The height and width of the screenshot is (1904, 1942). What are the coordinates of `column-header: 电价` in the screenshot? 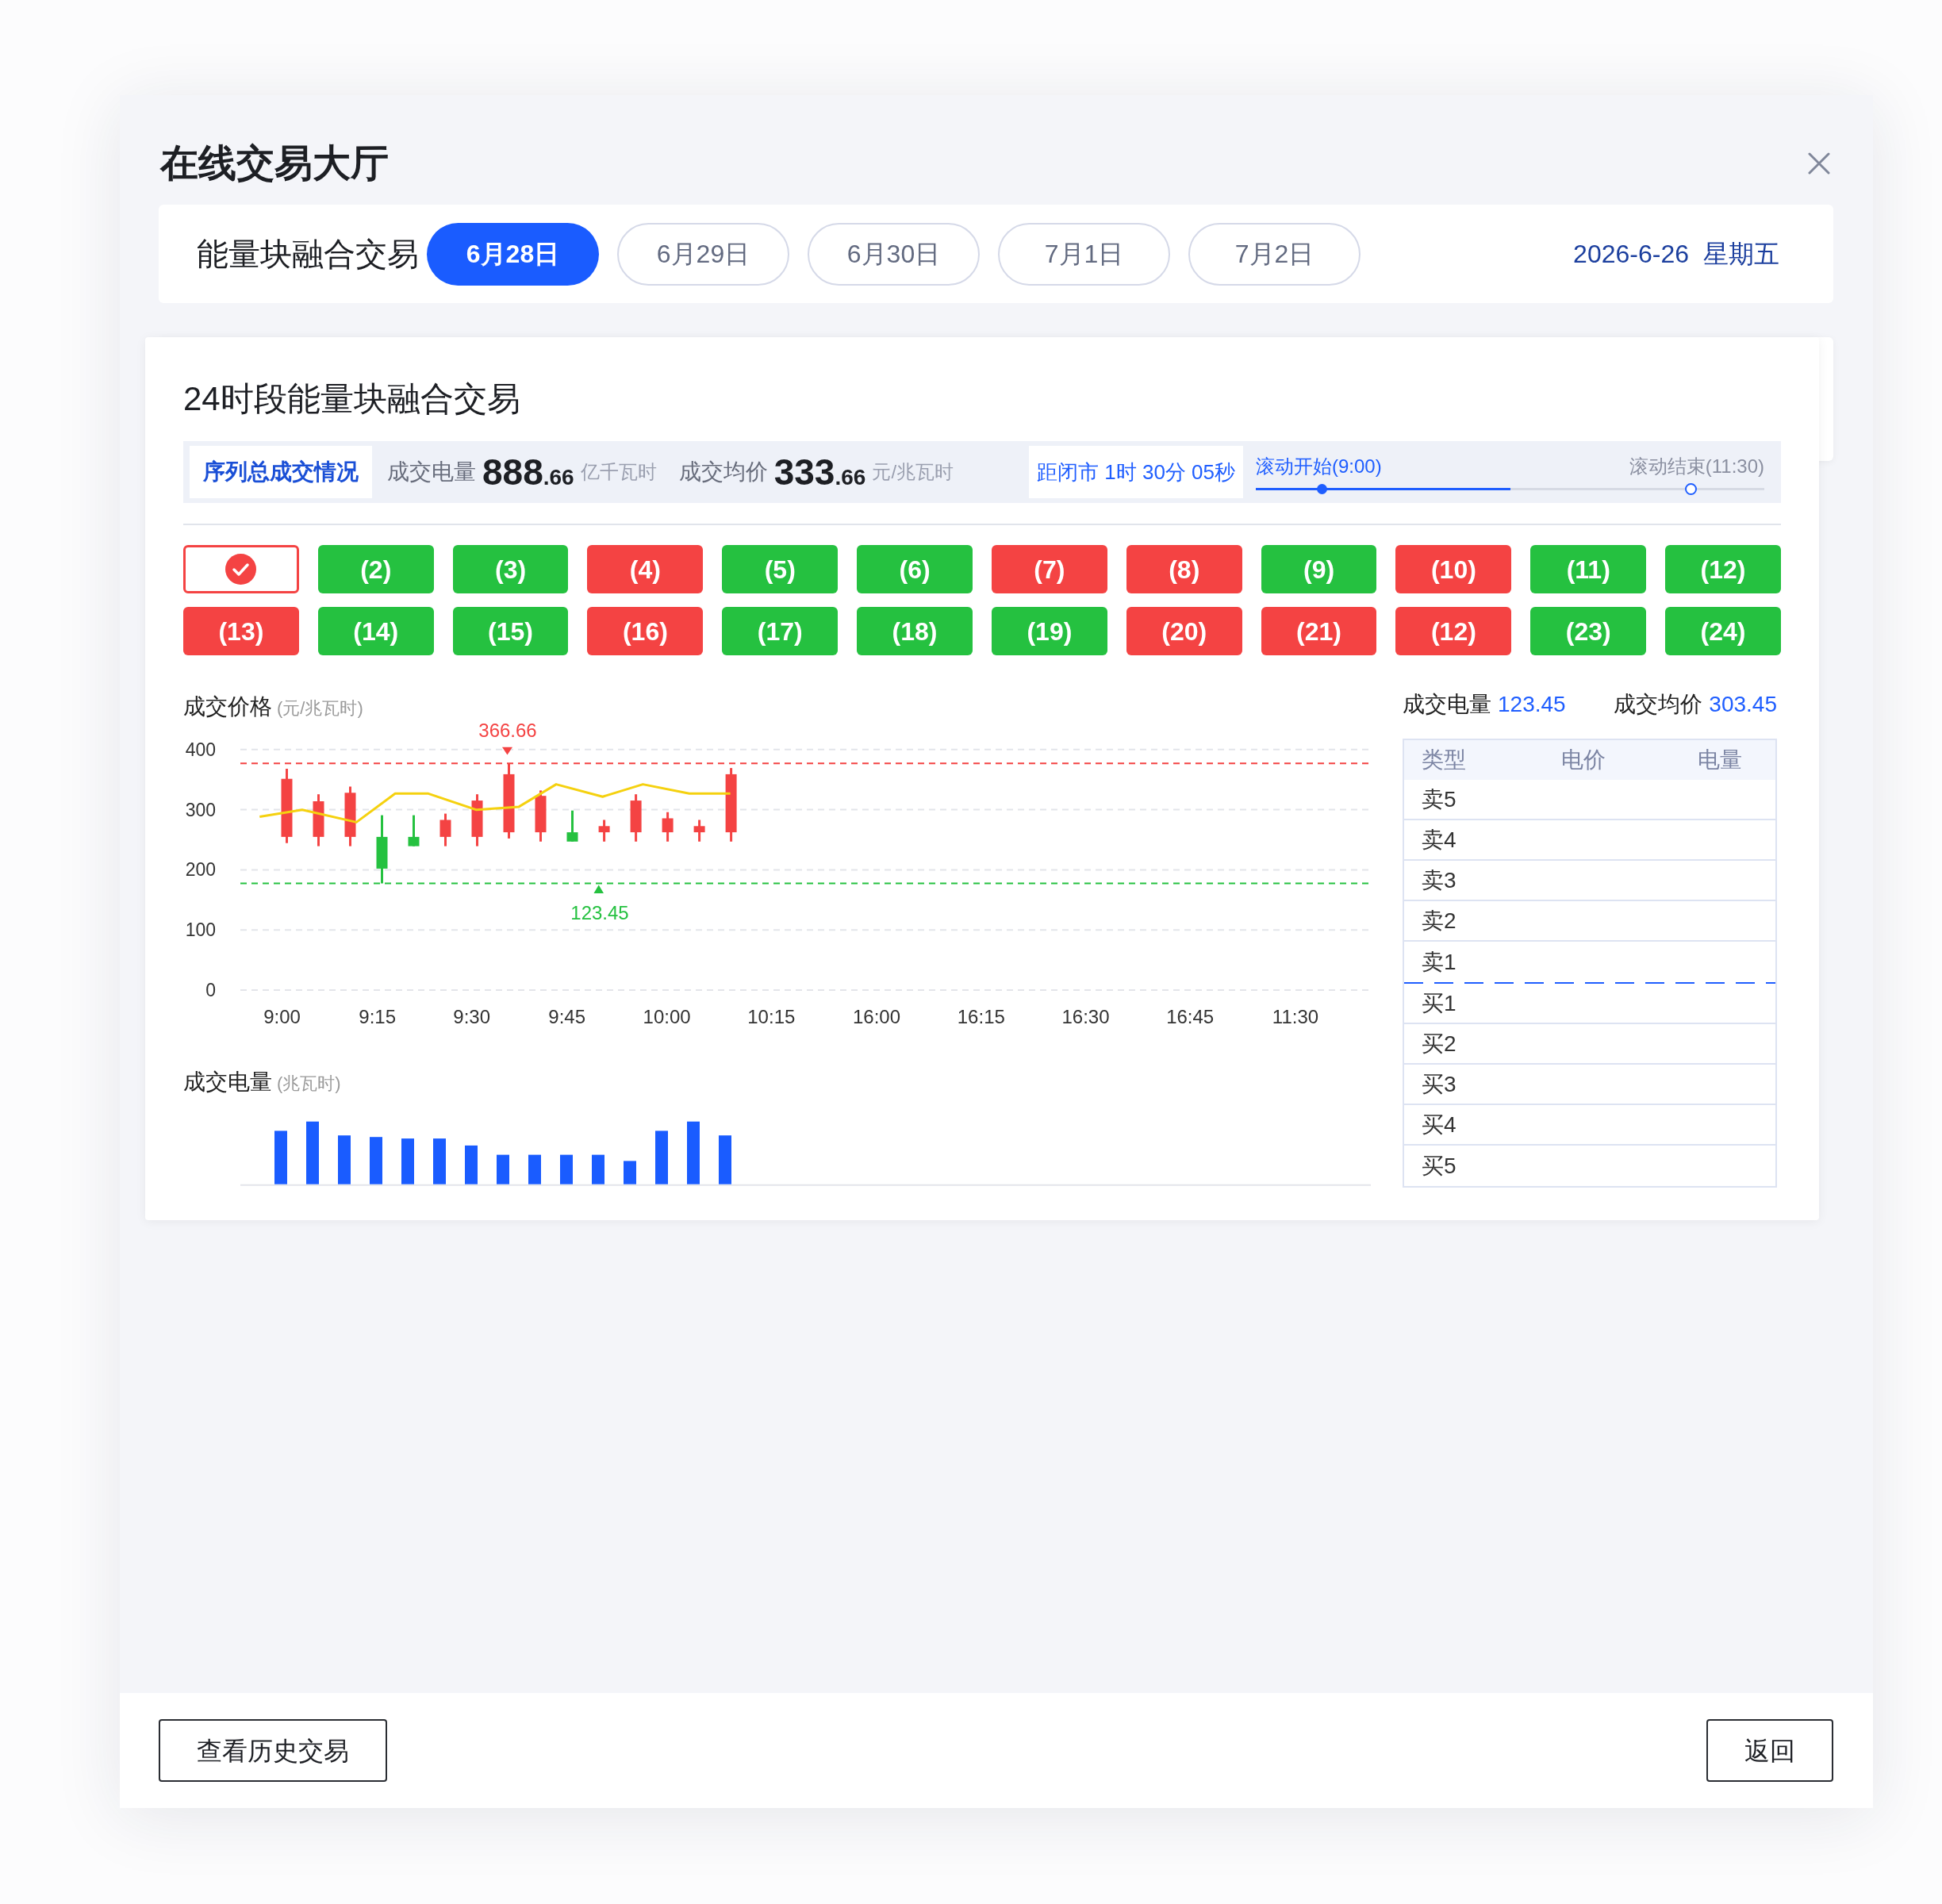 It's located at (1583, 760).